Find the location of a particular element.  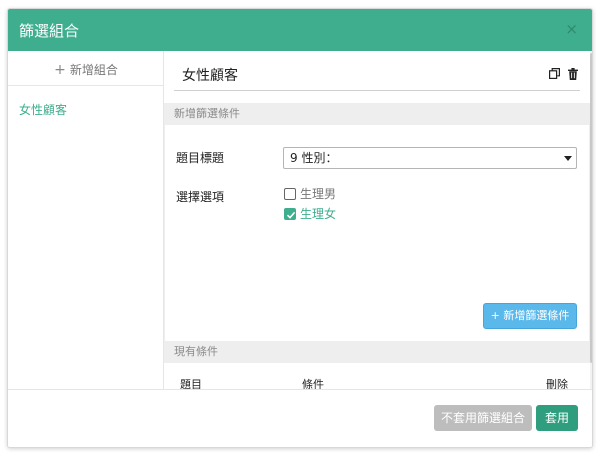

modal-footer: 不套用篩選組合 套用 is located at coordinates (300, 418).